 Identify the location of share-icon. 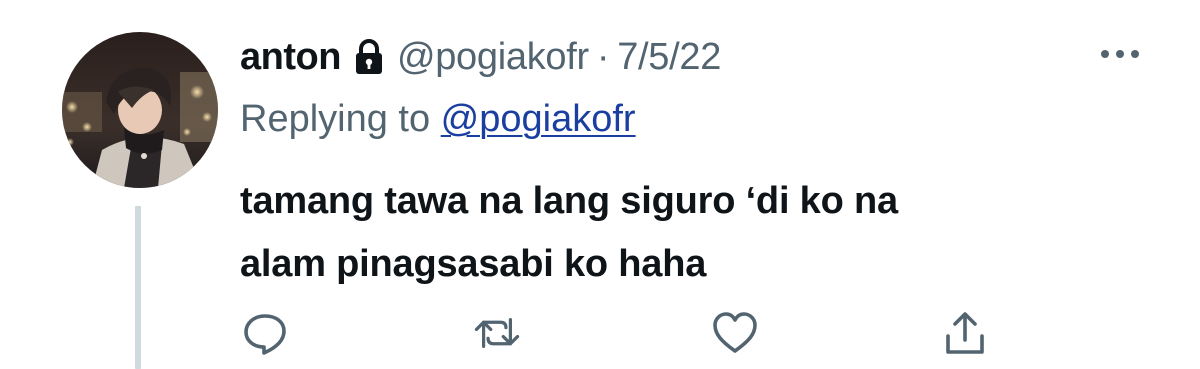
(965, 333).